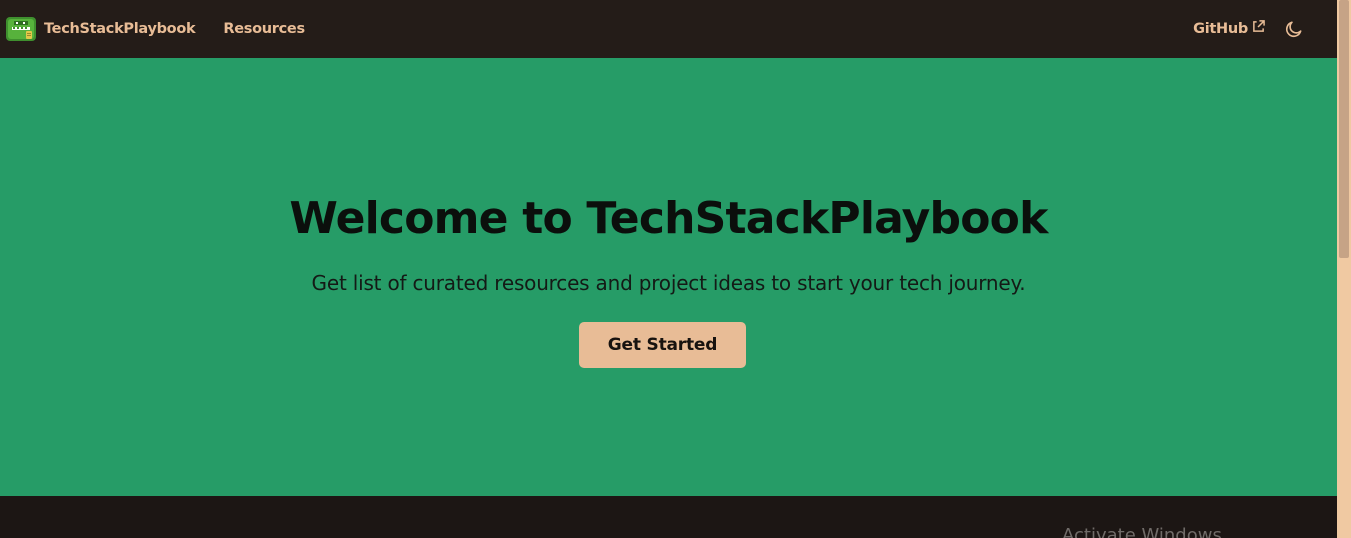  I want to click on activate-windows-watermark: Activate Windows, so click(1142, 531).